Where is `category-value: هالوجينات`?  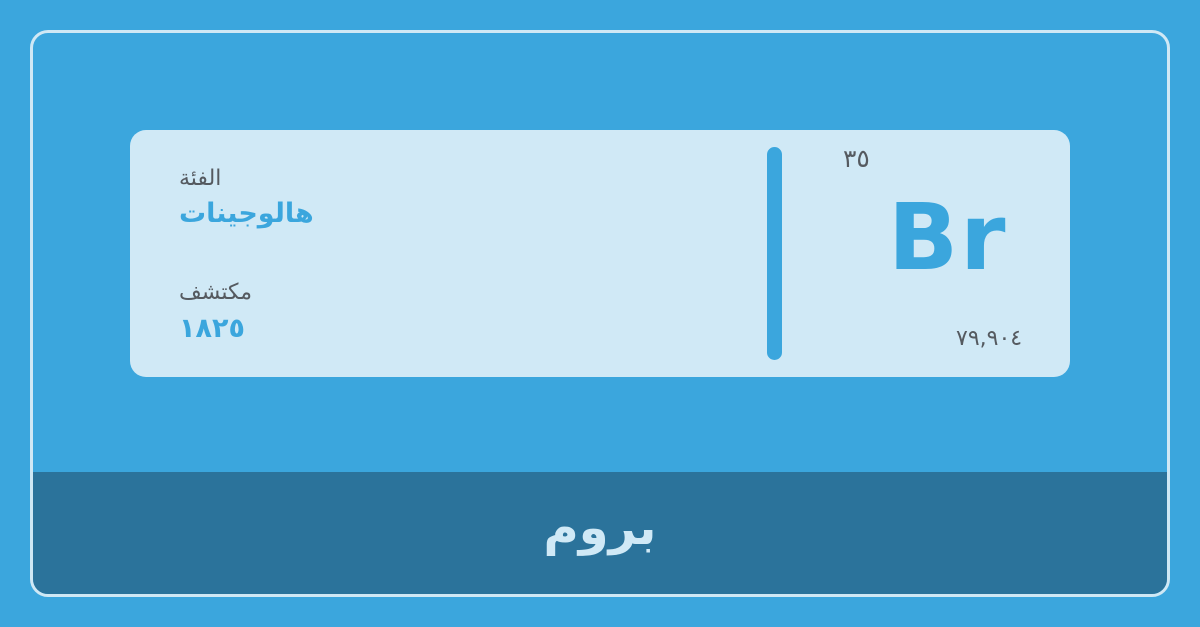 category-value: هالوجينات is located at coordinates (246, 213).